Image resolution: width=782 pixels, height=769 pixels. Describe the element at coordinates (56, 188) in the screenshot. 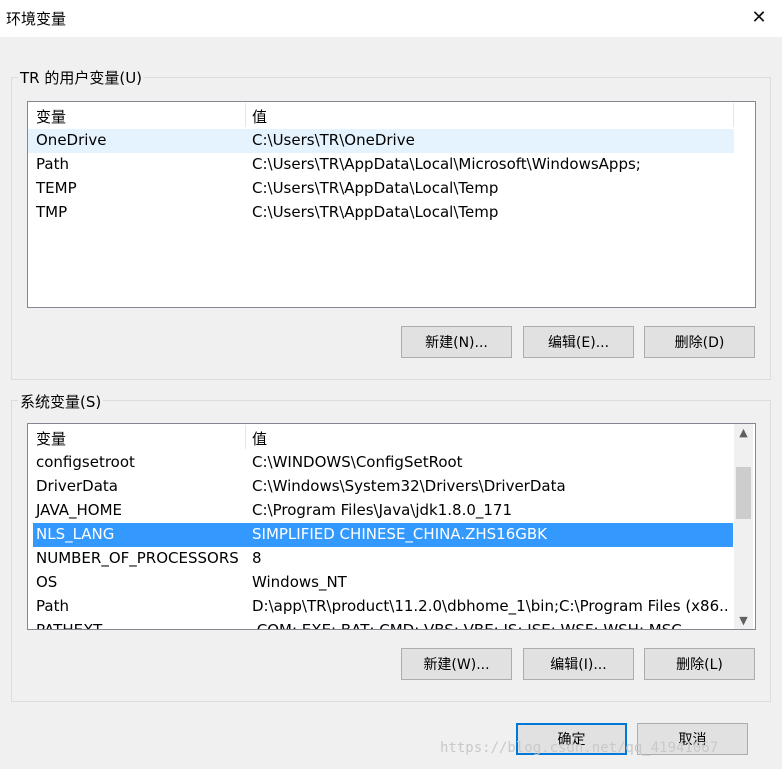

I see `variable-name: TEMP` at that location.